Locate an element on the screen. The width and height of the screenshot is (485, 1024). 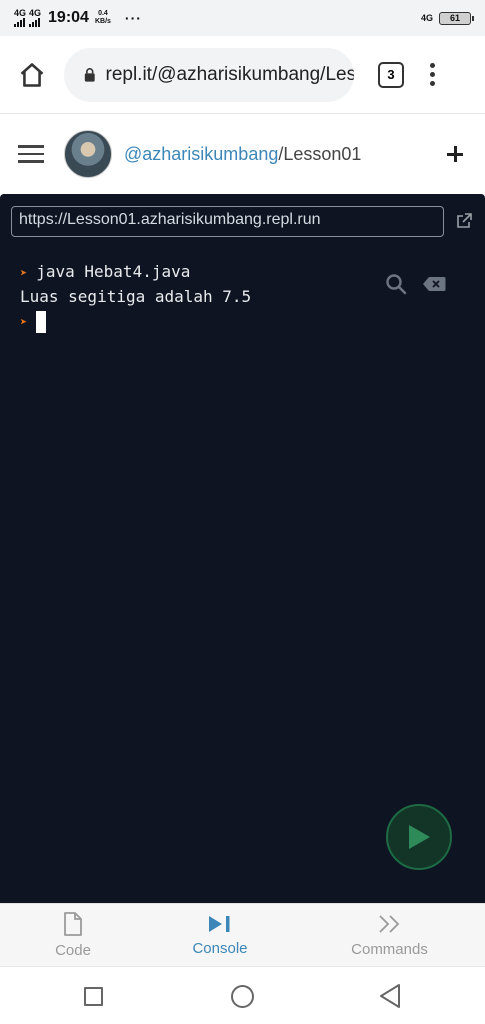
text-cursor is located at coordinates (41, 321).